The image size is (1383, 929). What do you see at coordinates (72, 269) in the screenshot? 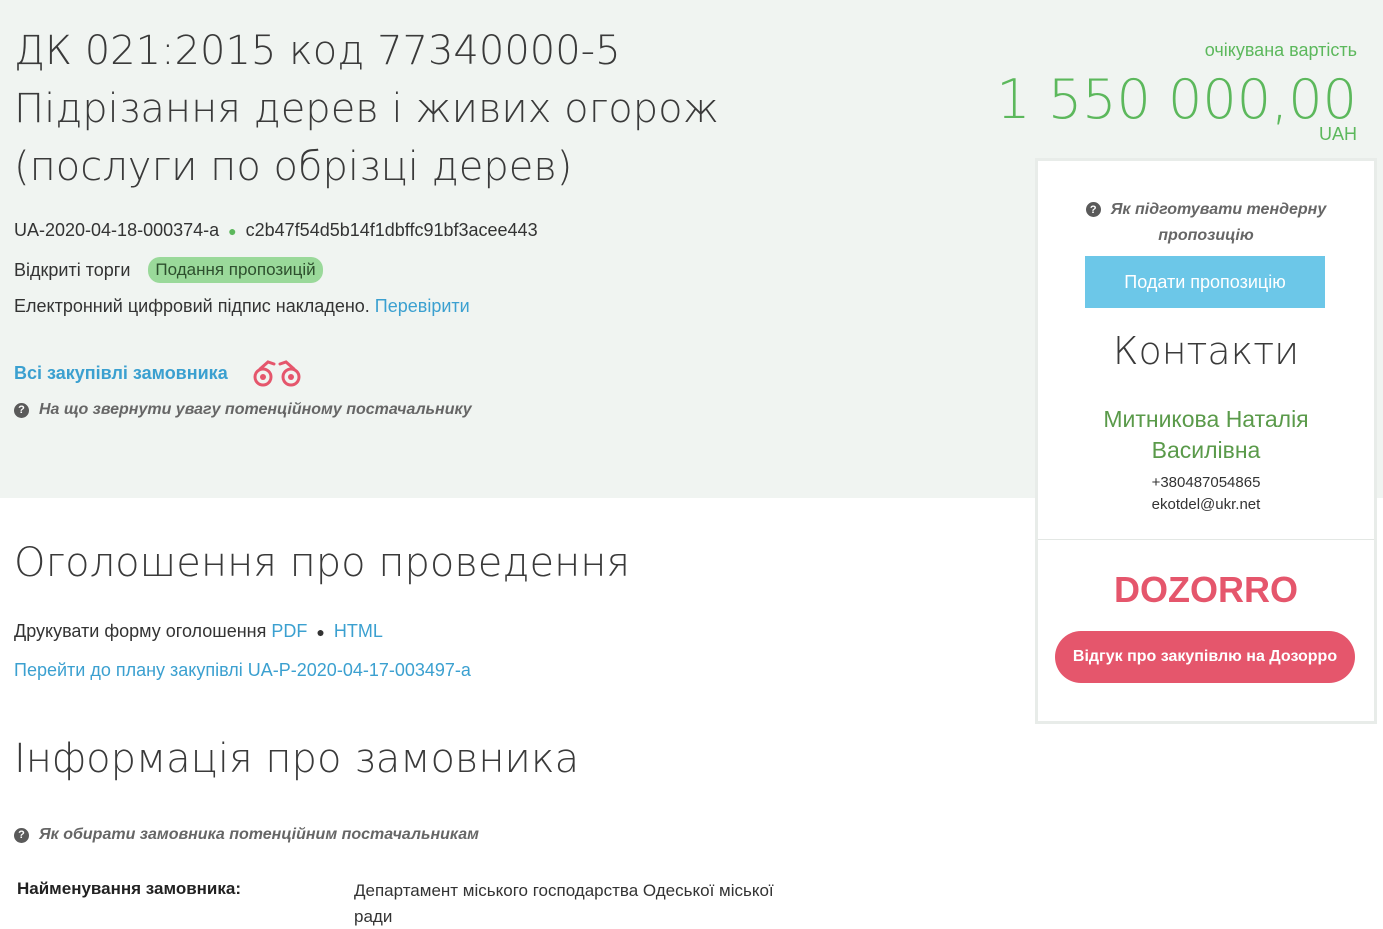
I see `procedure-type: Відкриті торги` at bounding box center [72, 269].